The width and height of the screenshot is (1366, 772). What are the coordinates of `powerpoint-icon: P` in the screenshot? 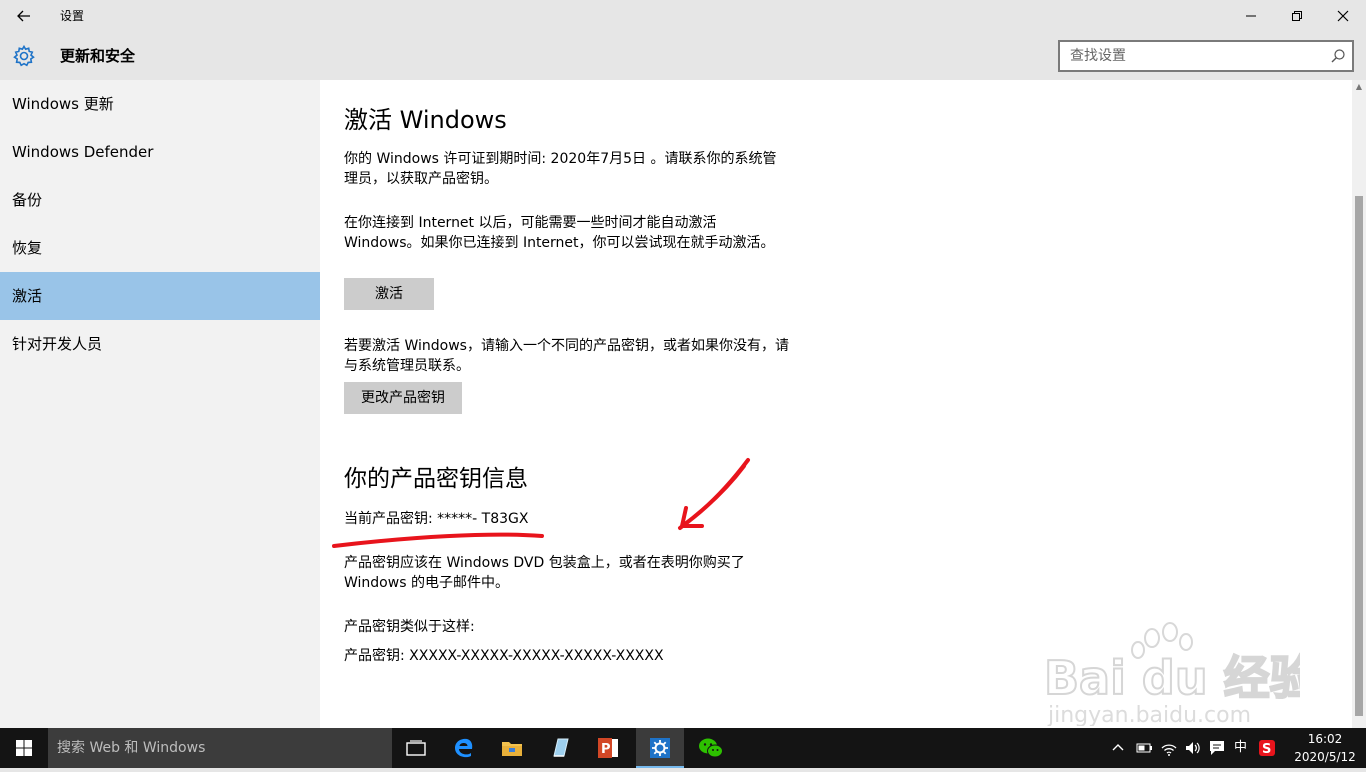 It's located at (608, 748).